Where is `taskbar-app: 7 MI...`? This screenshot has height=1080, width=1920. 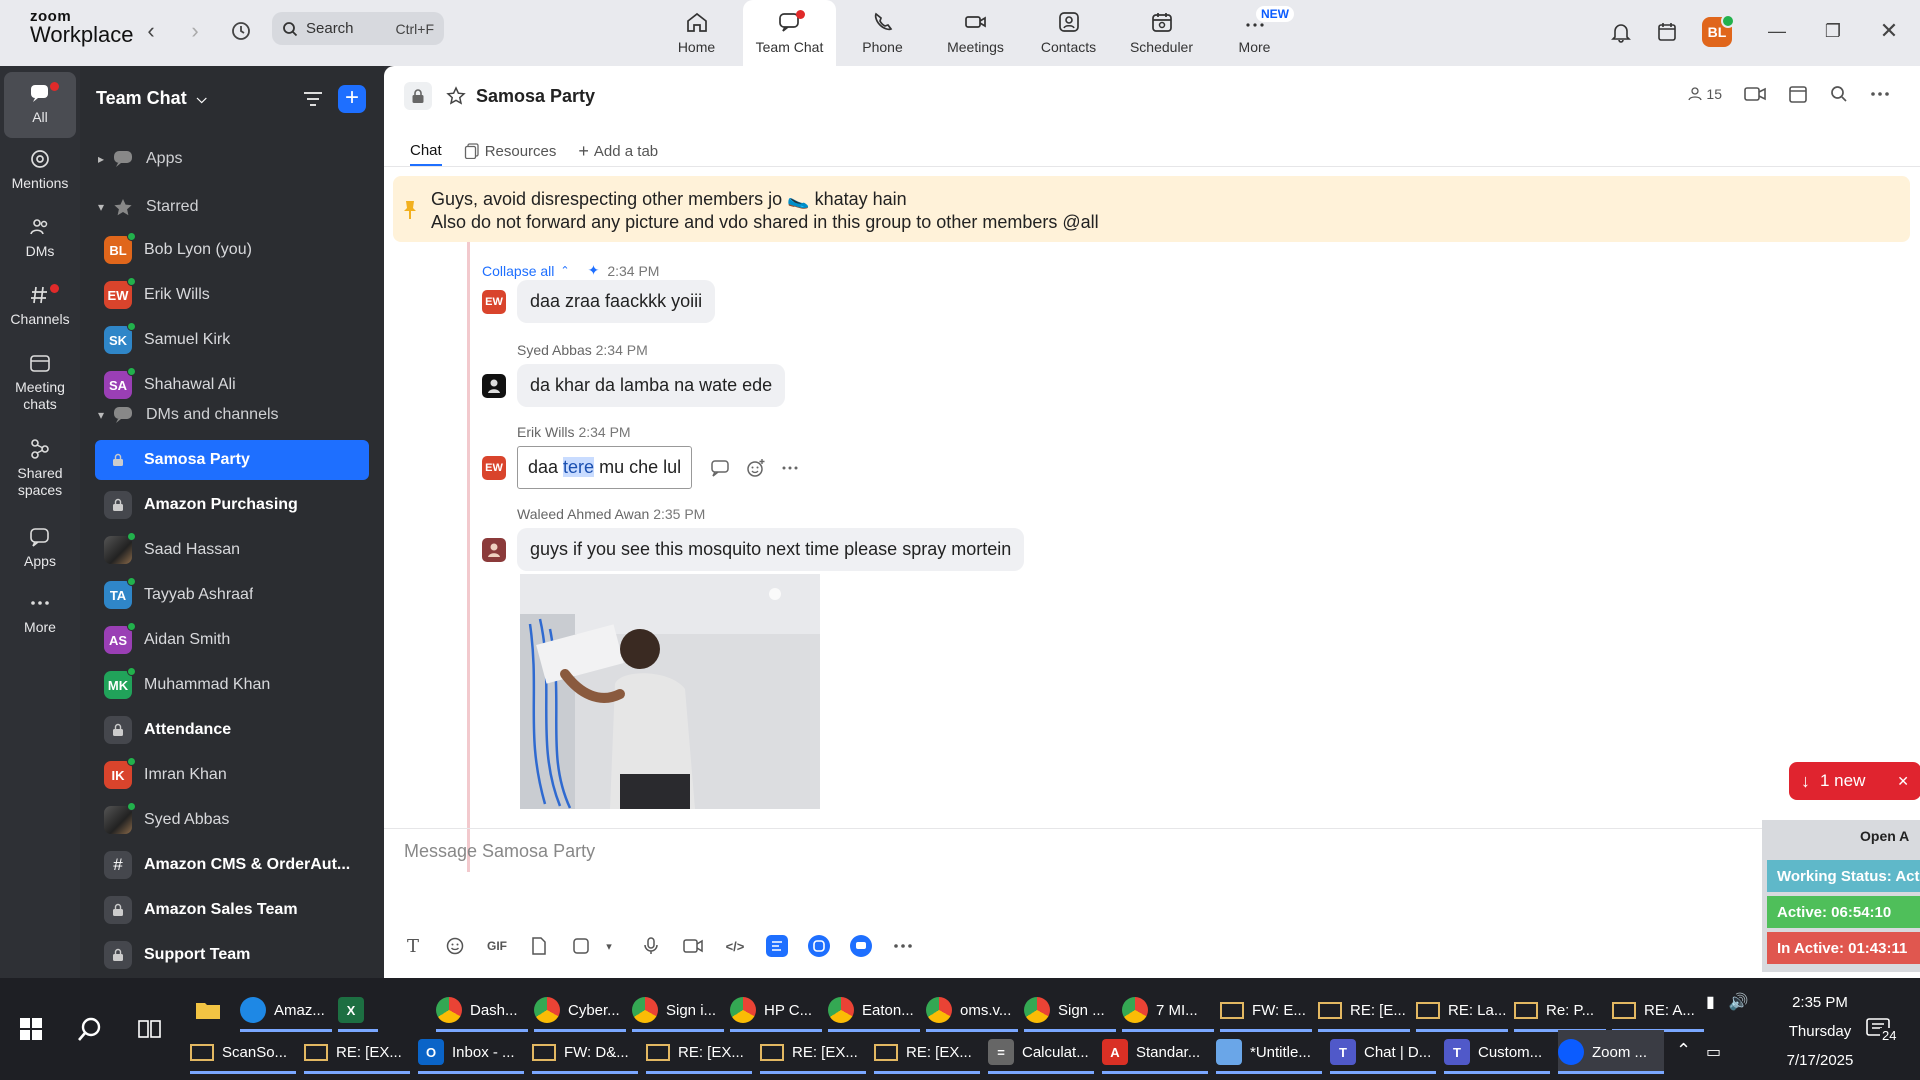 taskbar-app: 7 MI... is located at coordinates (1168, 1010).